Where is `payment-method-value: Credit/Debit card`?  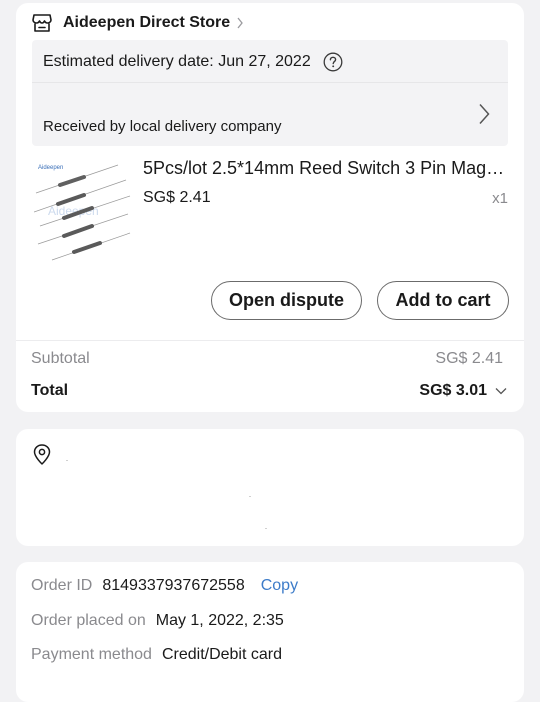 payment-method-value: Credit/Debit card is located at coordinates (221, 654).